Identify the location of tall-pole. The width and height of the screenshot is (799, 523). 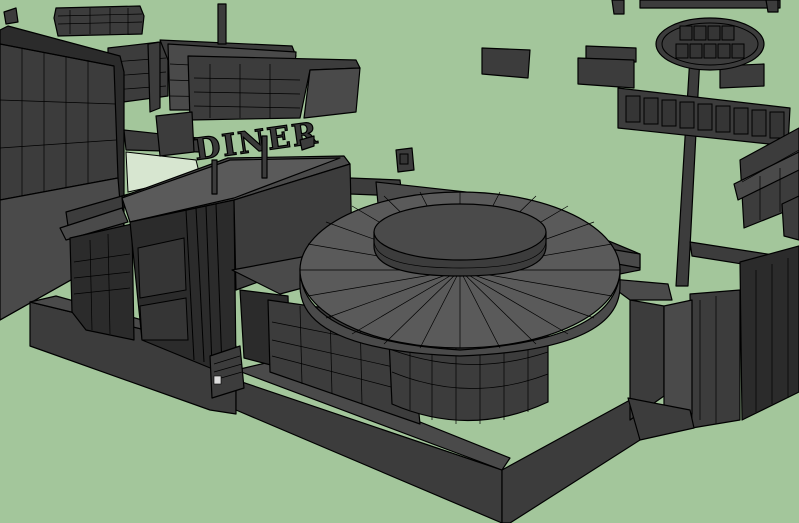
(222, 24).